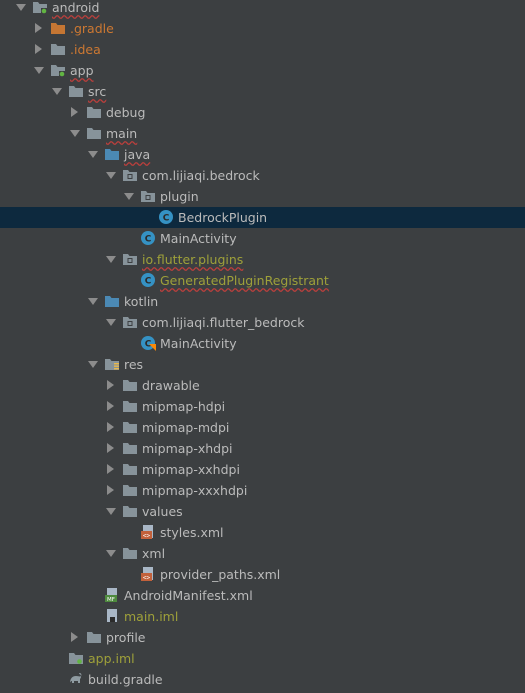 The width and height of the screenshot is (525, 693). I want to click on tree-row: io.flutter.plugins, so click(262, 259).